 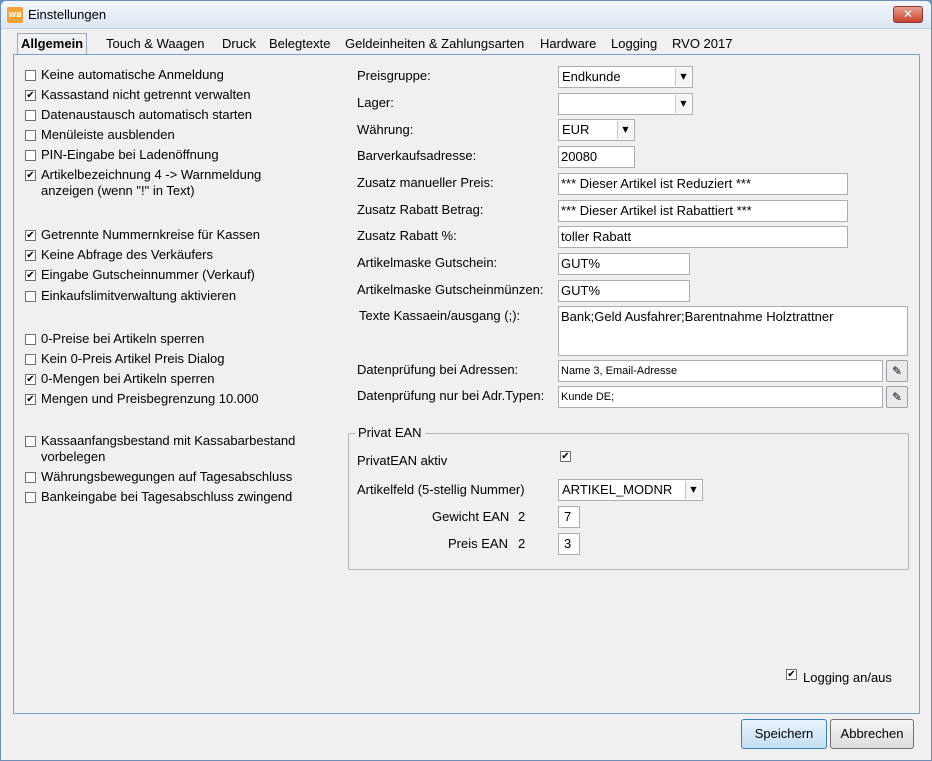 I want to click on waehrung-label: Währung:, so click(x=385, y=129).